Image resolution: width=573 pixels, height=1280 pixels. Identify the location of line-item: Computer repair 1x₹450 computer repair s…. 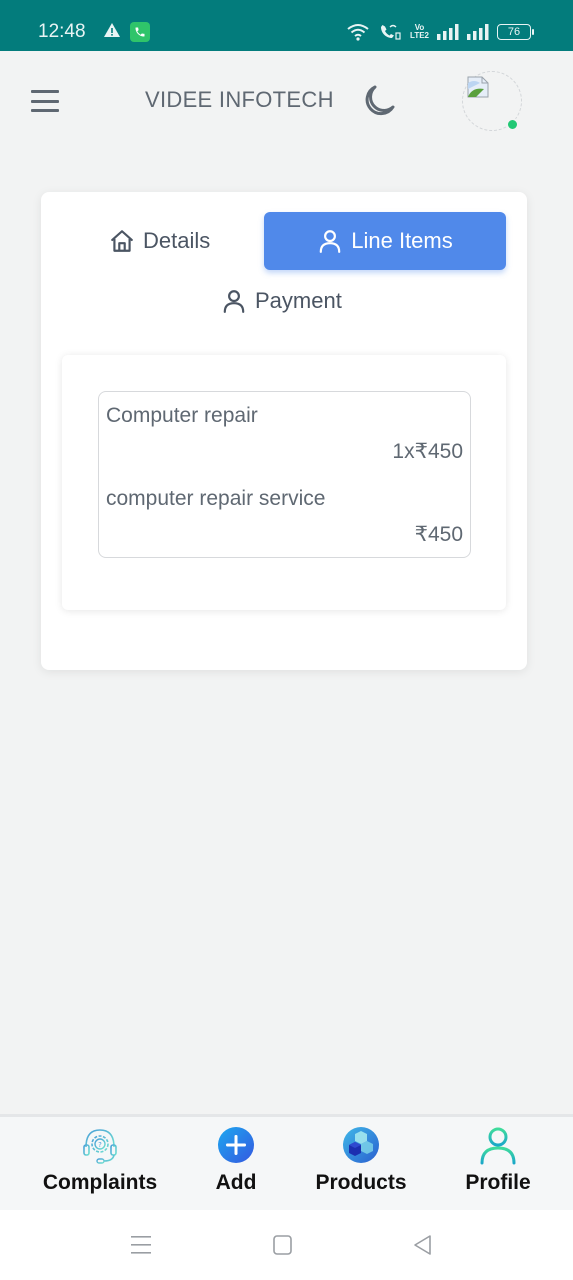
(284, 474).